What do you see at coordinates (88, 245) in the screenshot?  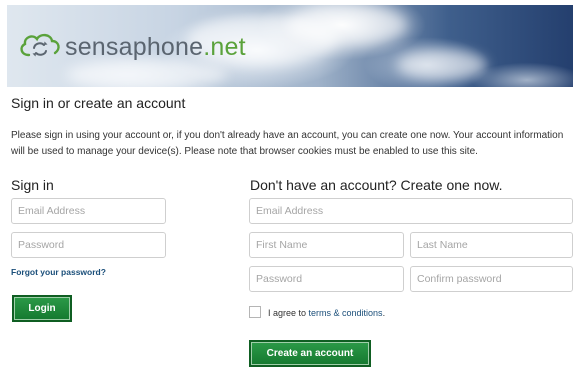 I see `signin-password-input` at bounding box center [88, 245].